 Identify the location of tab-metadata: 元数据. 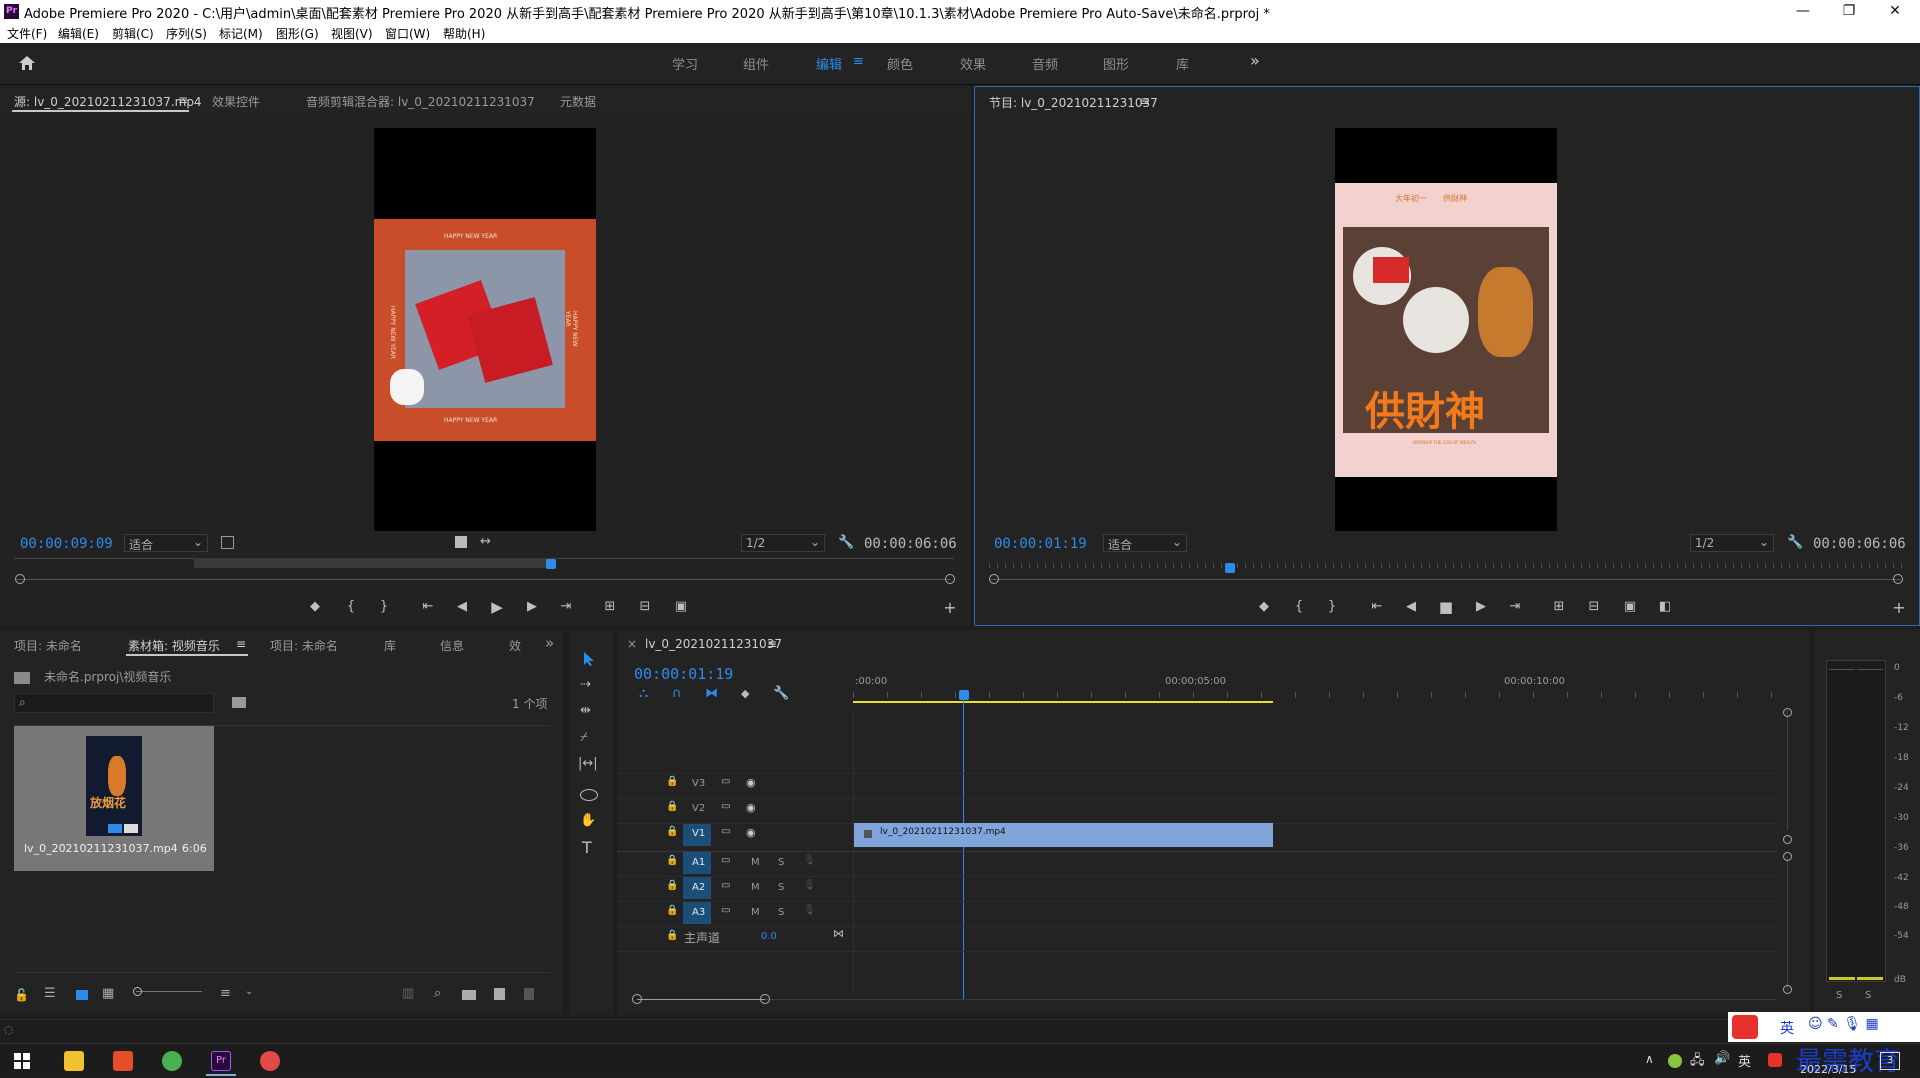
(578, 101).